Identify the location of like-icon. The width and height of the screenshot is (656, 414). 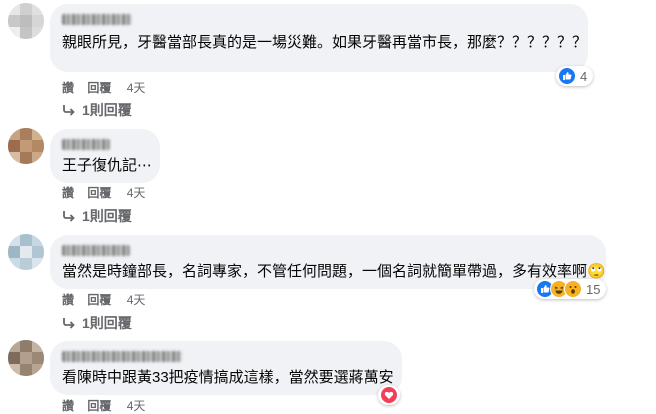
(567, 76).